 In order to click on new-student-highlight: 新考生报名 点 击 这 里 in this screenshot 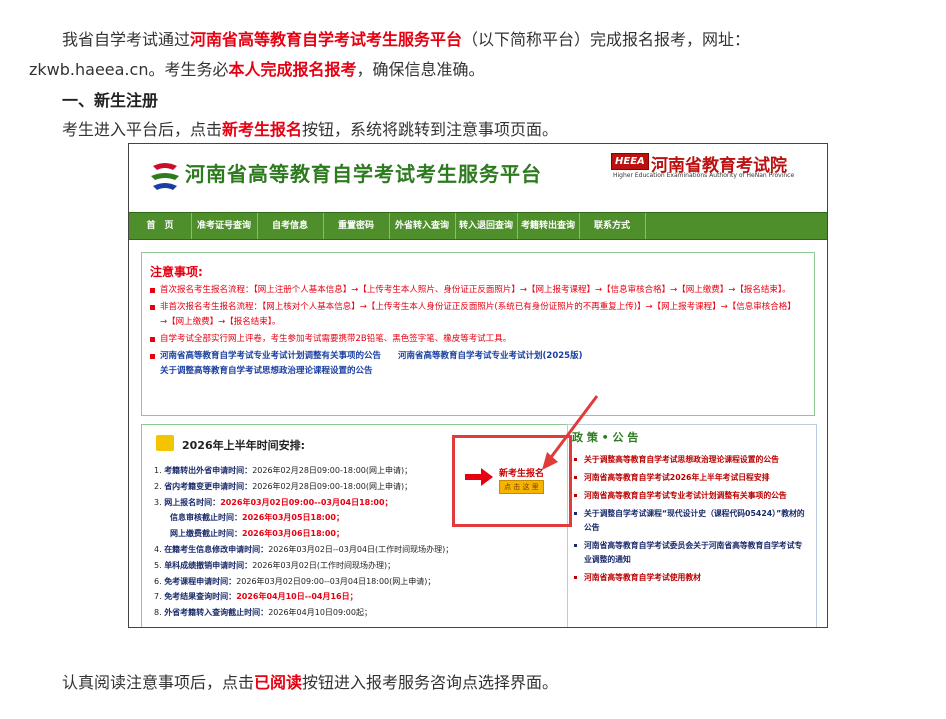, I will do `click(512, 481)`.